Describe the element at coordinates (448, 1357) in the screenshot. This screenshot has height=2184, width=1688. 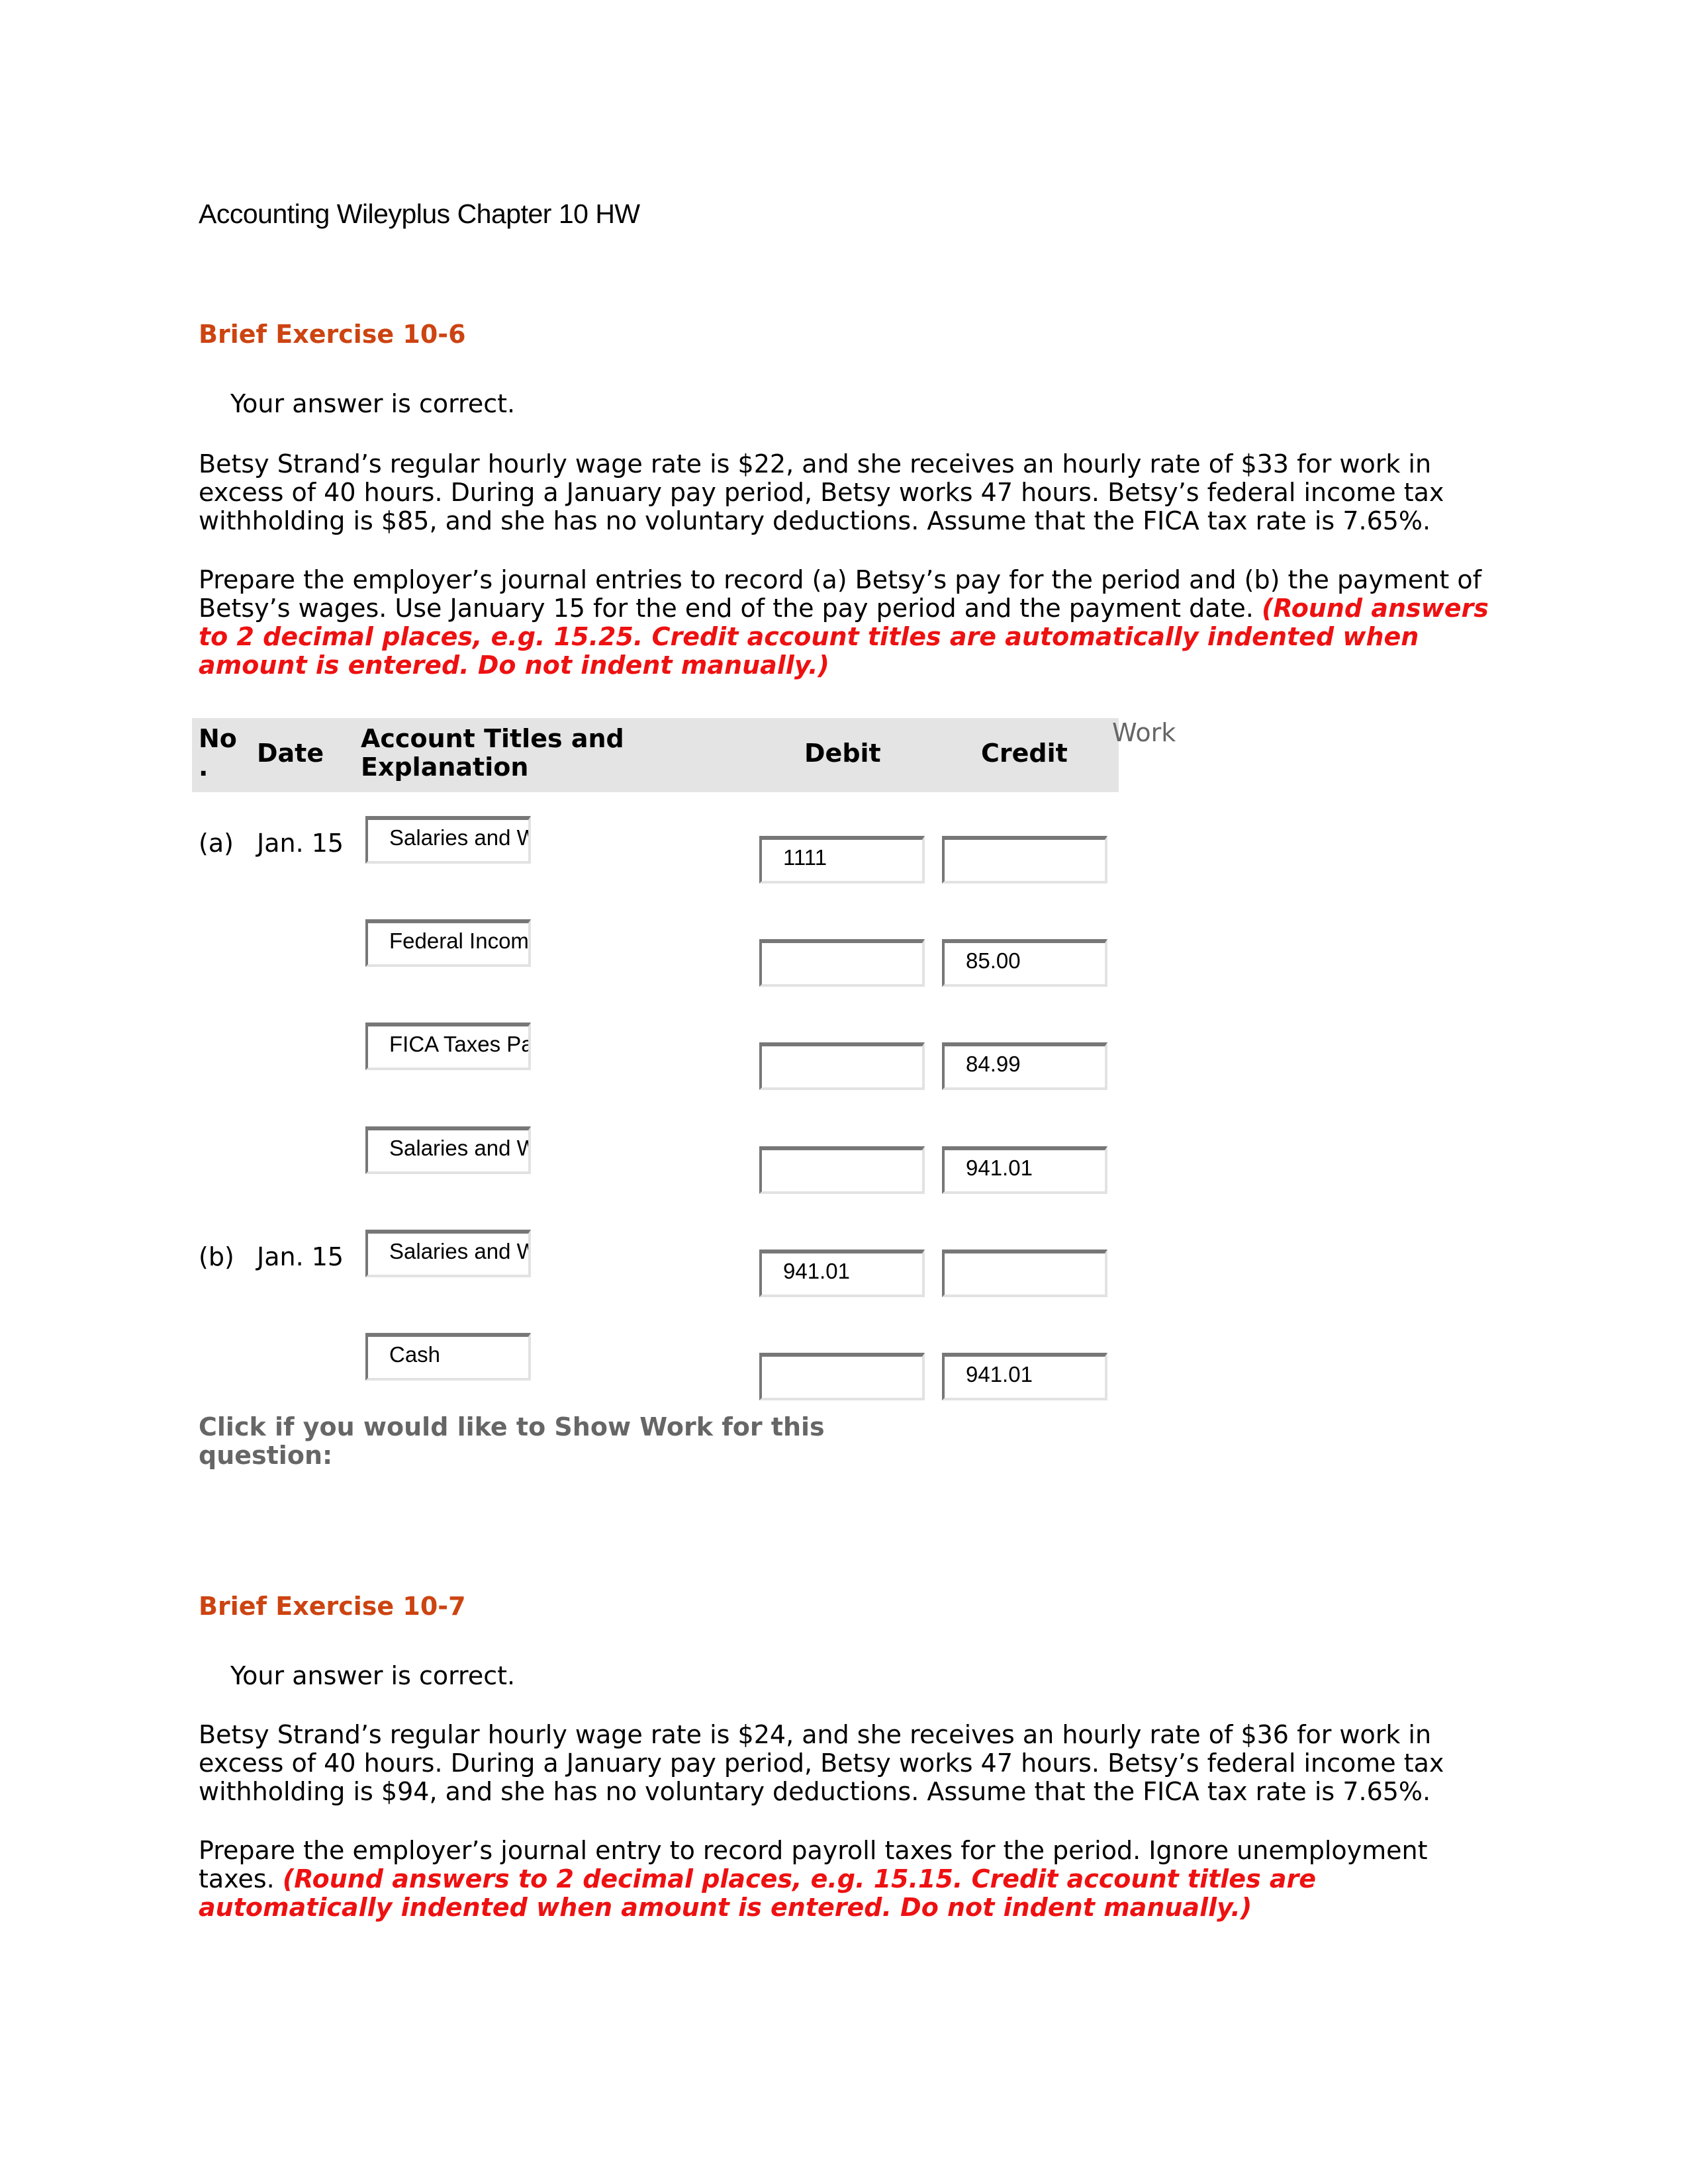
I see `account-title-input: Cash` at that location.